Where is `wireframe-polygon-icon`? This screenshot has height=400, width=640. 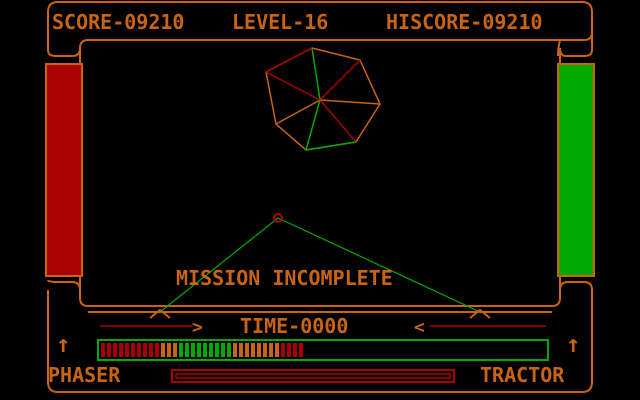 wireframe-polygon-icon is located at coordinates (323, 99).